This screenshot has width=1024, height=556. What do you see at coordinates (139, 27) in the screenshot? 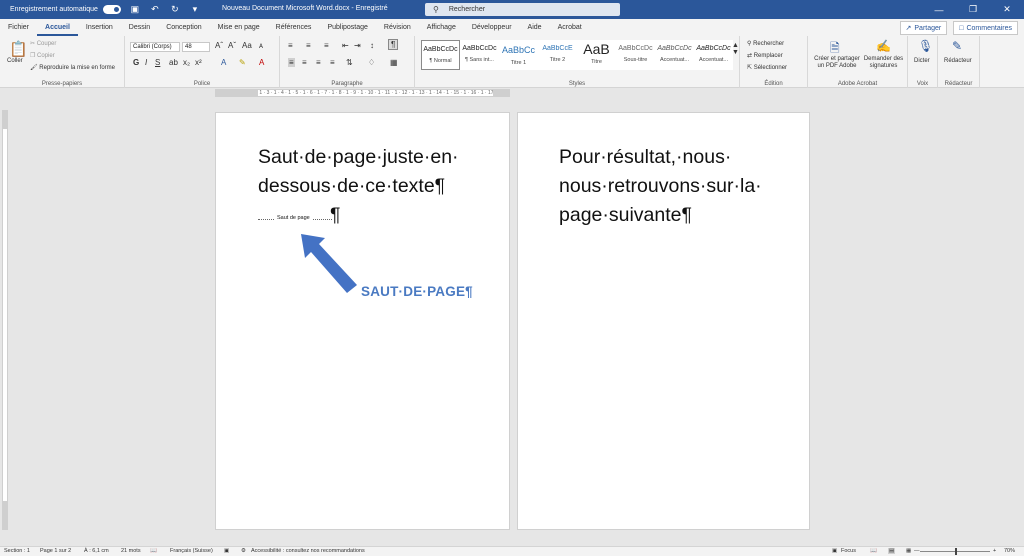
I see `tab-dessin: Dessin` at bounding box center [139, 27].